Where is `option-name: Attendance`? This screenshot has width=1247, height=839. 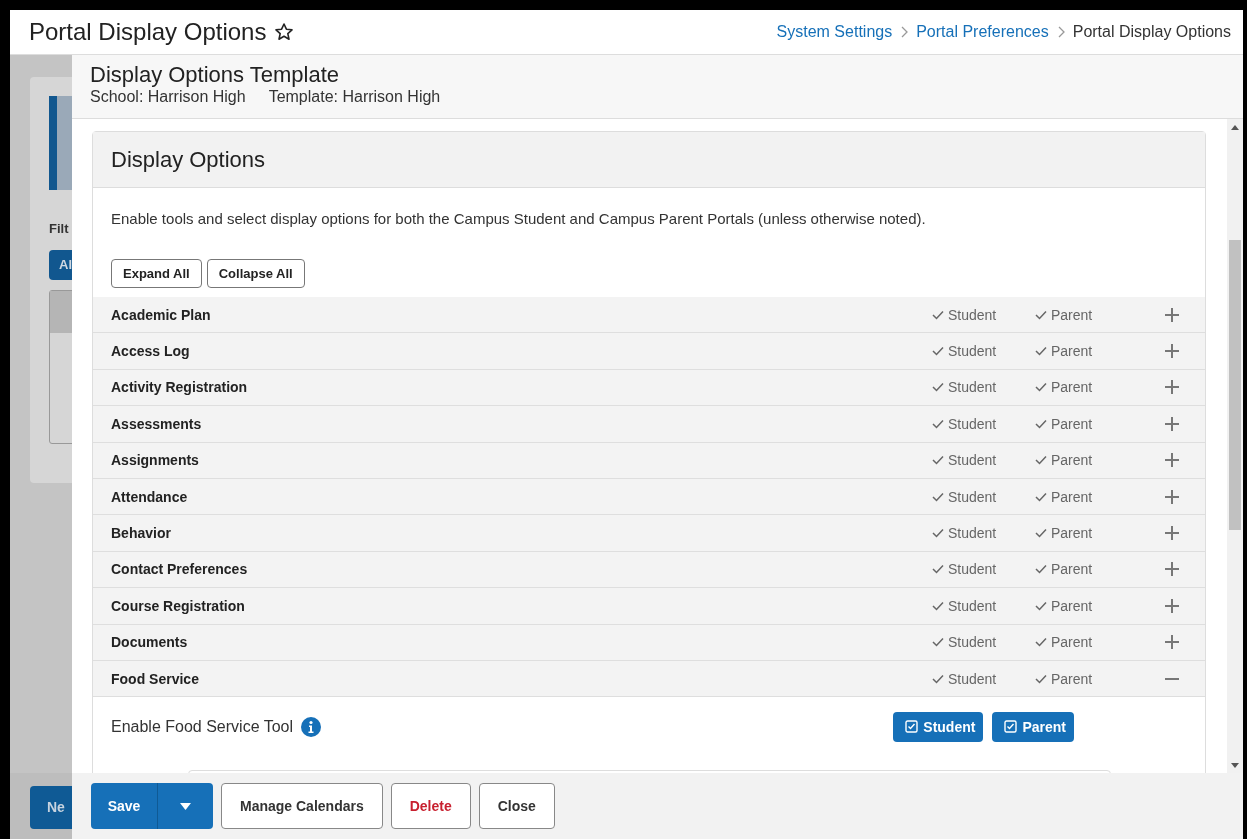 option-name: Attendance is located at coordinates (521, 496).